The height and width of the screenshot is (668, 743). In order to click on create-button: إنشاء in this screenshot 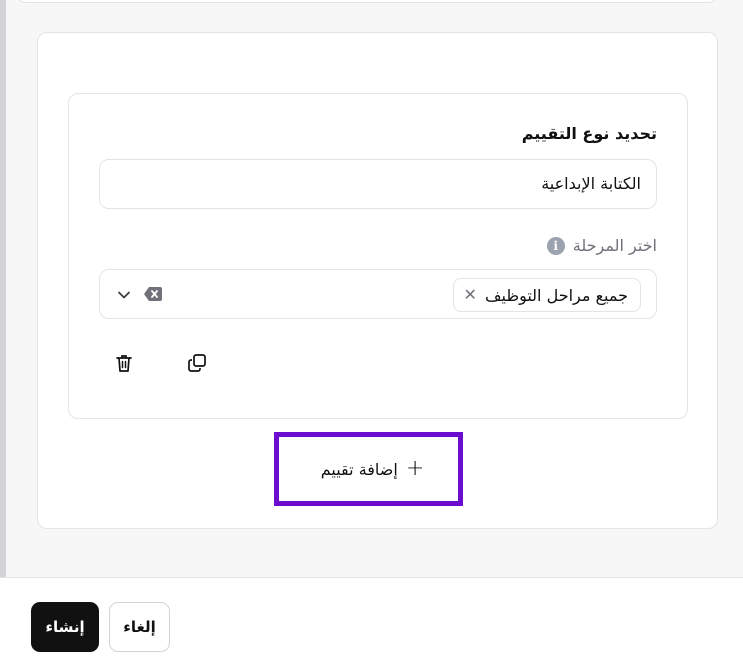, I will do `click(65, 627)`.